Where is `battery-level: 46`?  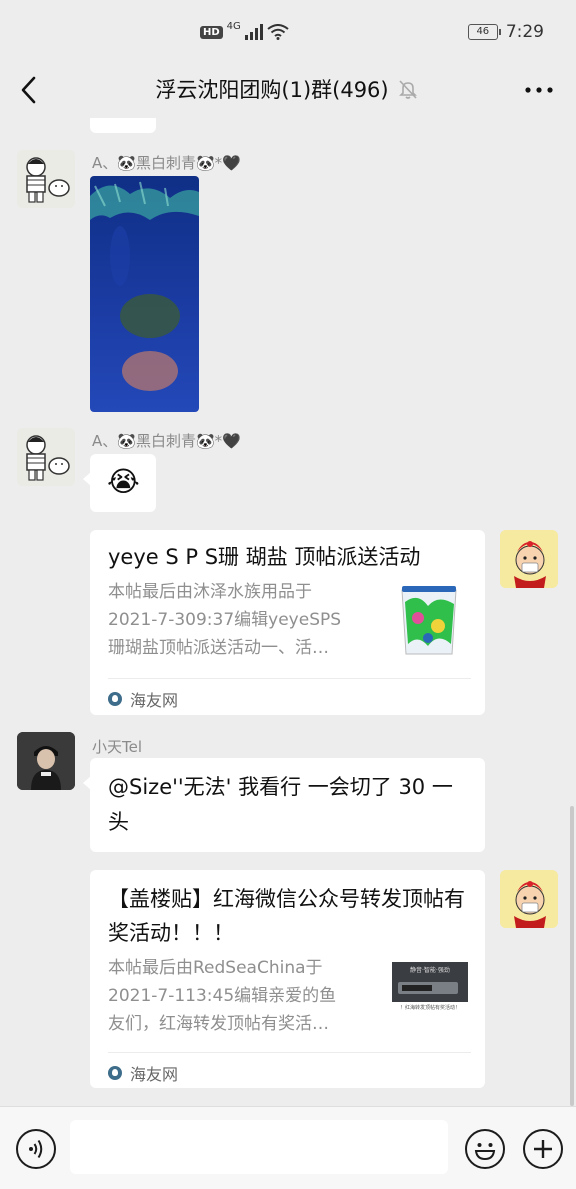
battery-level: 46 is located at coordinates (483, 31).